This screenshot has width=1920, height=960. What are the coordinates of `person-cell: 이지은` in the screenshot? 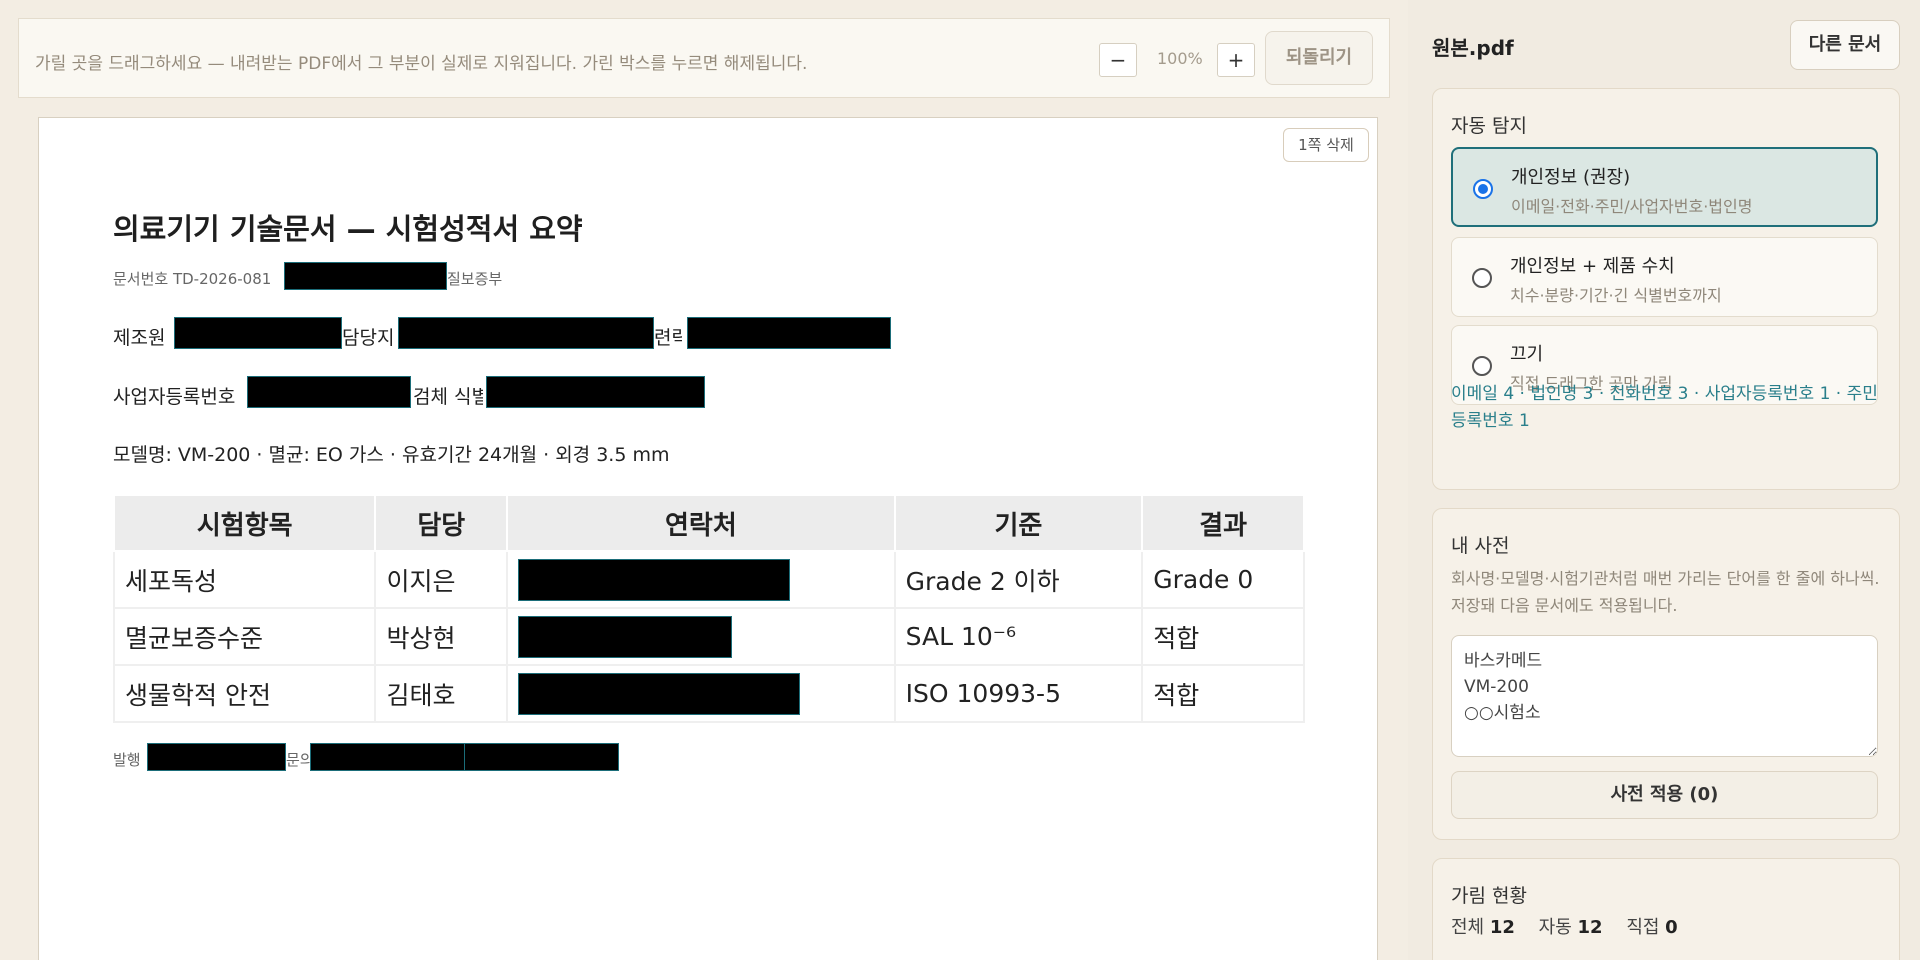 It's located at (441, 579).